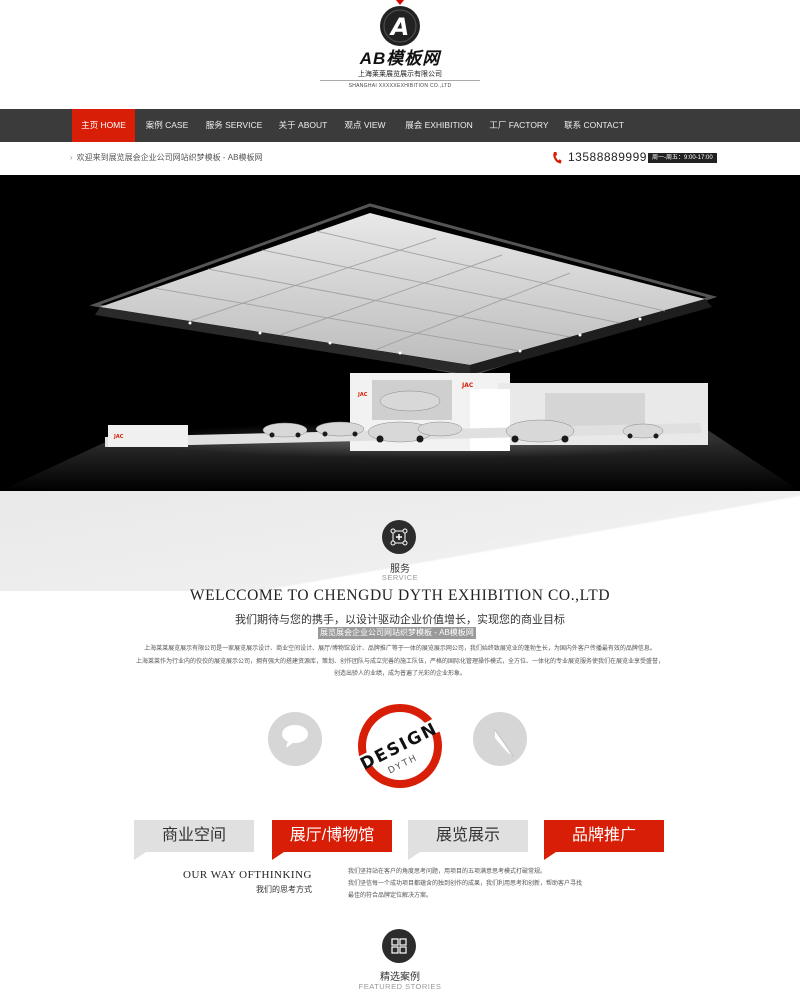 This screenshot has height=1000, width=800. Describe the element at coordinates (682, 158) in the screenshot. I see `business-hours: 周一-周五：9:00-17:00` at that location.